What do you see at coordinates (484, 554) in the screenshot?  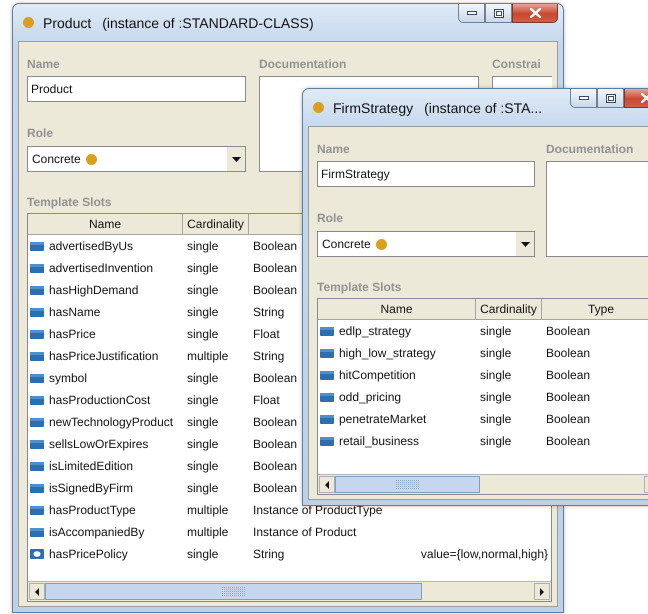 I see `table-cell: value={low,normal,high}` at bounding box center [484, 554].